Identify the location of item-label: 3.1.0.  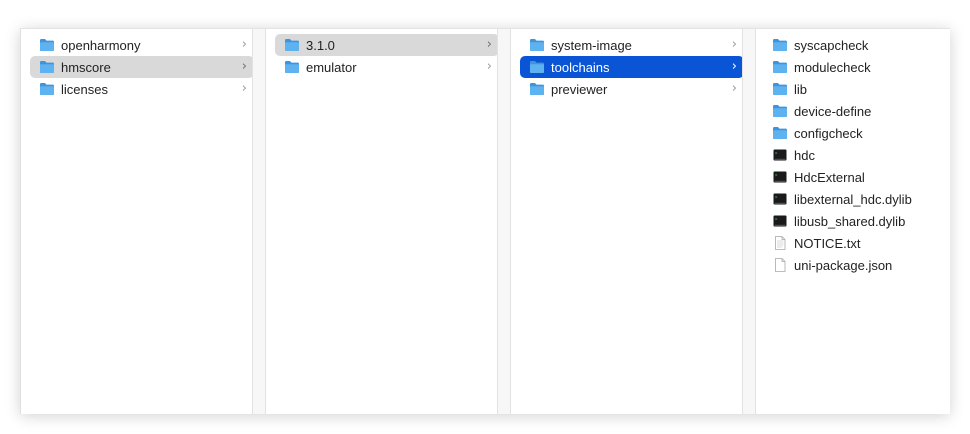
(320, 45).